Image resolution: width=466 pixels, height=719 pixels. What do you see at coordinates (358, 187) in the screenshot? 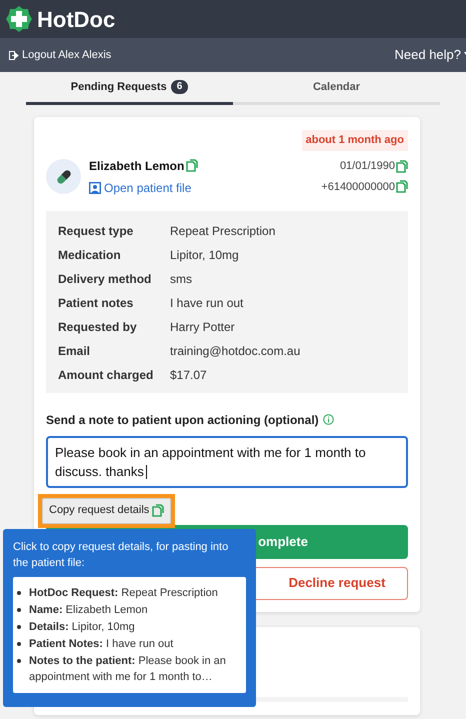
I see `phone-number: +61400000000` at bounding box center [358, 187].